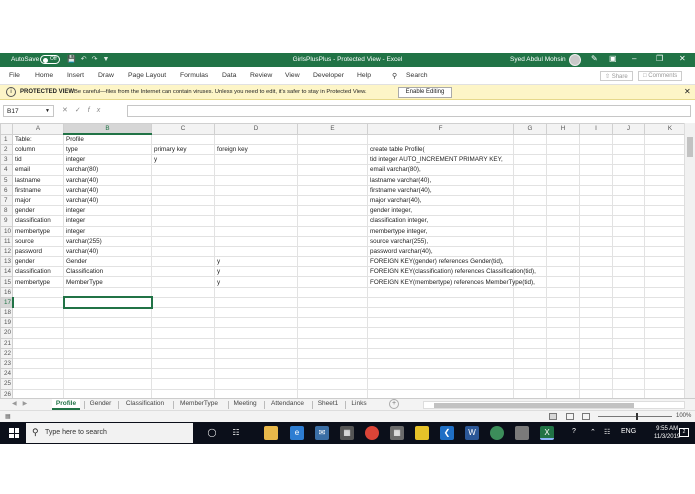 The height and width of the screenshot is (494, 695). Describe the element at coordinates (183, 262) in the screenshot. I see `cell-c13` at that location.